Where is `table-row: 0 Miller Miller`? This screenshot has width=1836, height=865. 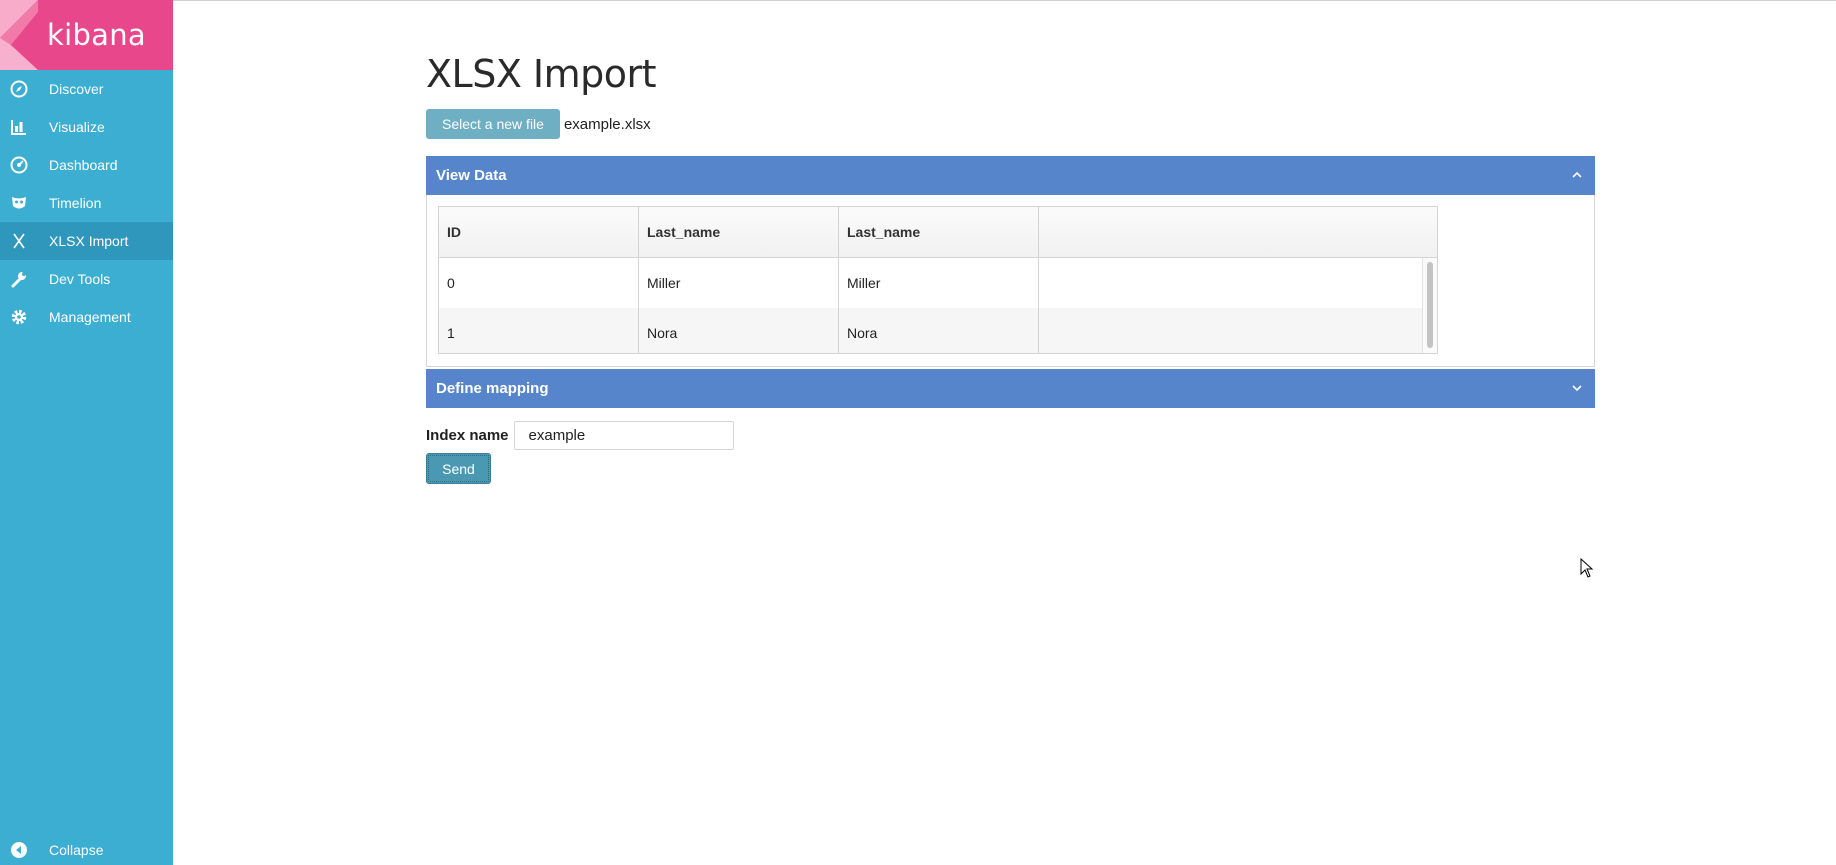
table-row: 0 Miller Miller is located at coordinates (931, 283).